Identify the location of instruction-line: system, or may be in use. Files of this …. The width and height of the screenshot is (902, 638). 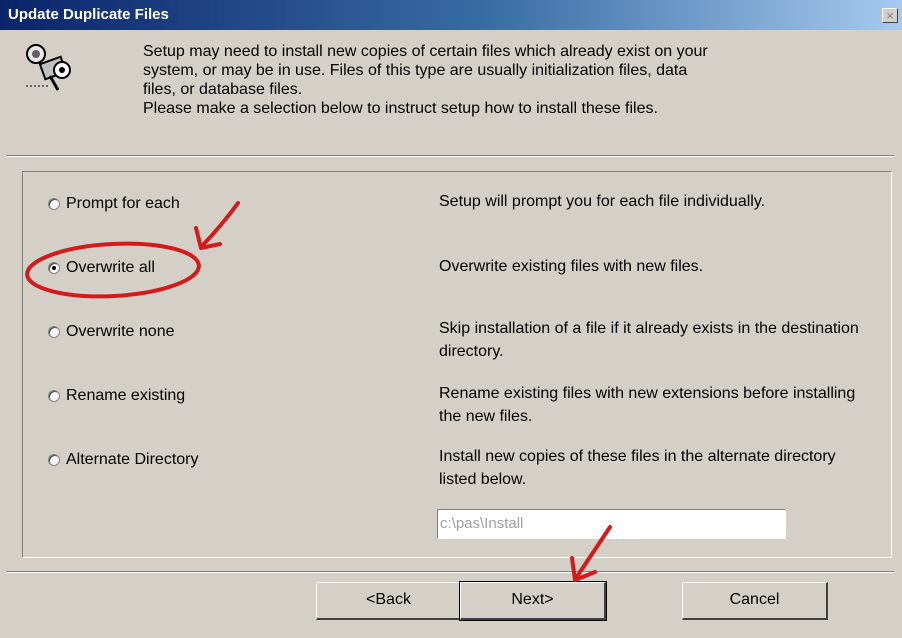
(415, 70).